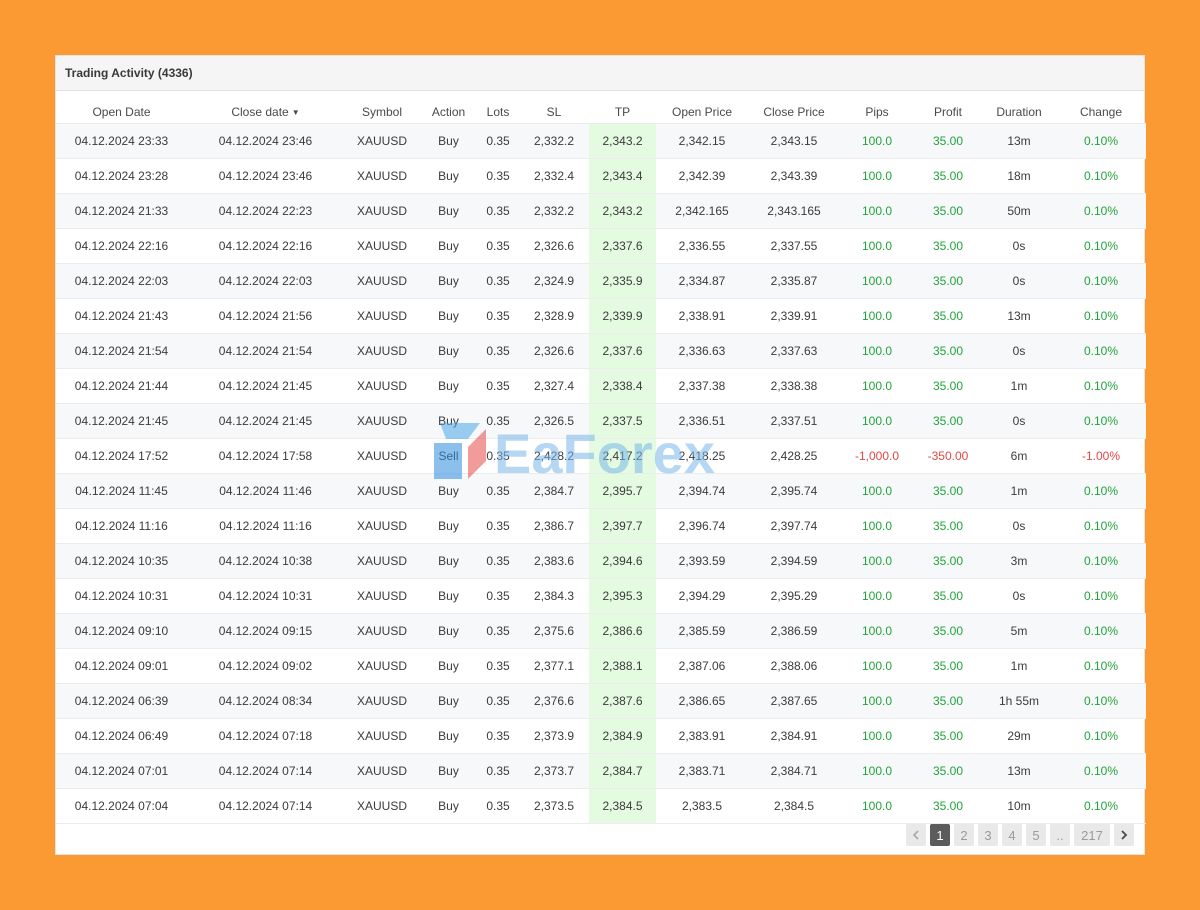 The width and height of the screenshot is (1200, 910). What do you see at coordinates (1019, 316) in the screenshot?
I see `cell-duration: 13m` at bounding box center [1019, 316].